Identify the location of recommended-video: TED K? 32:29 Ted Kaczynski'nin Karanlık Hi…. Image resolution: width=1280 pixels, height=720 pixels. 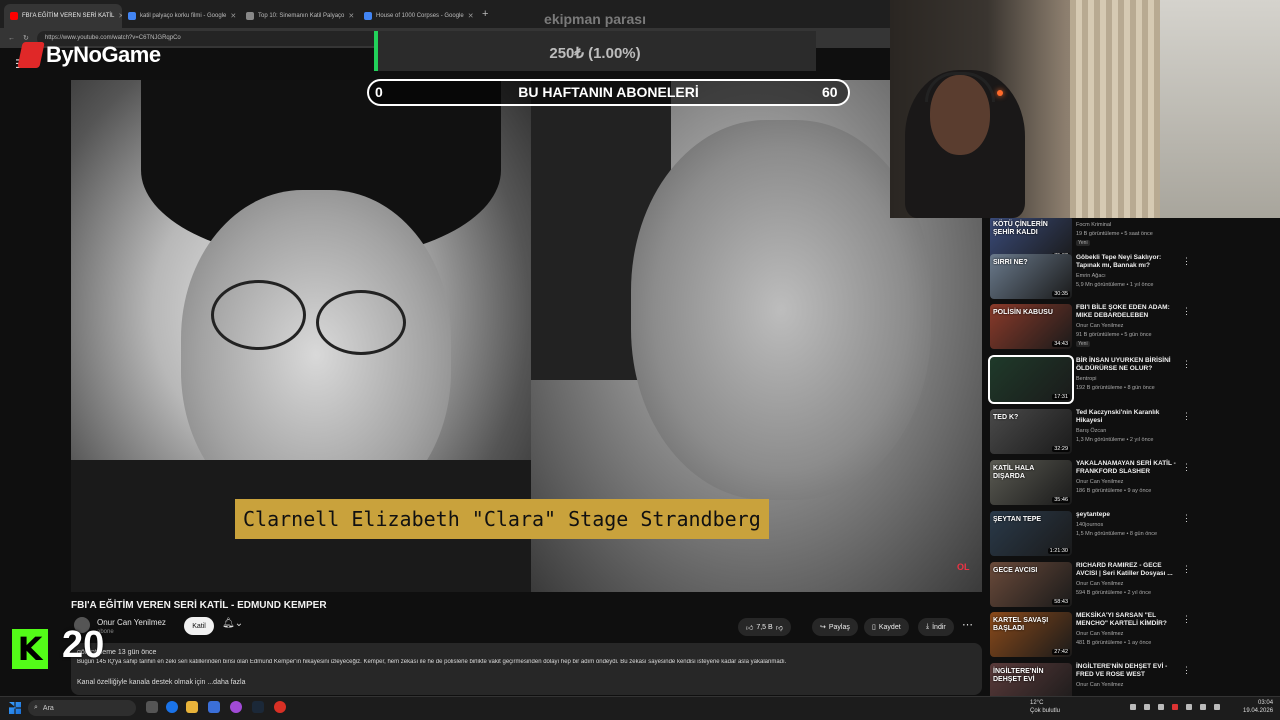
(1090, 432).